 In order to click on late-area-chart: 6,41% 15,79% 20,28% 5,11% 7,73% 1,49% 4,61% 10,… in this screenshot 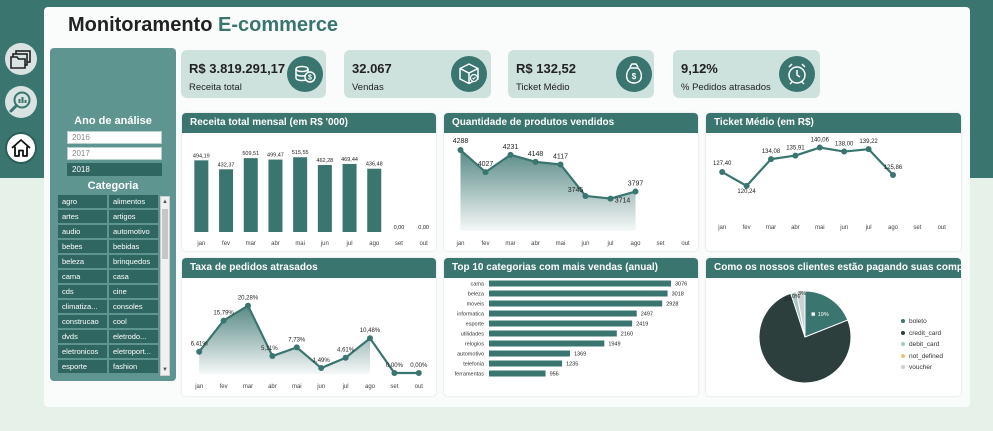, I will do `click(309, 343)`.